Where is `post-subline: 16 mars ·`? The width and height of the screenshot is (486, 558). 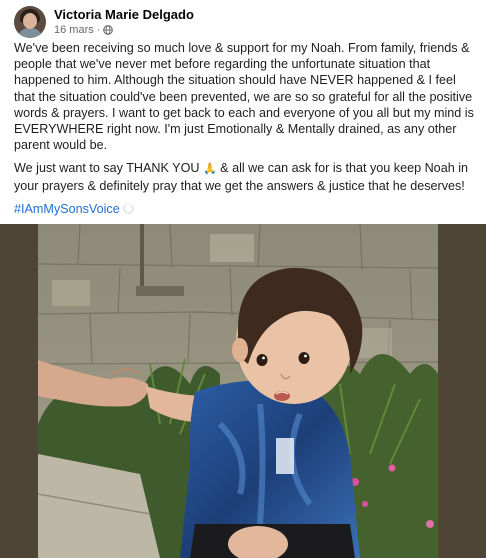
post-subline: 16 mars · is located at coordinates (124, 30).